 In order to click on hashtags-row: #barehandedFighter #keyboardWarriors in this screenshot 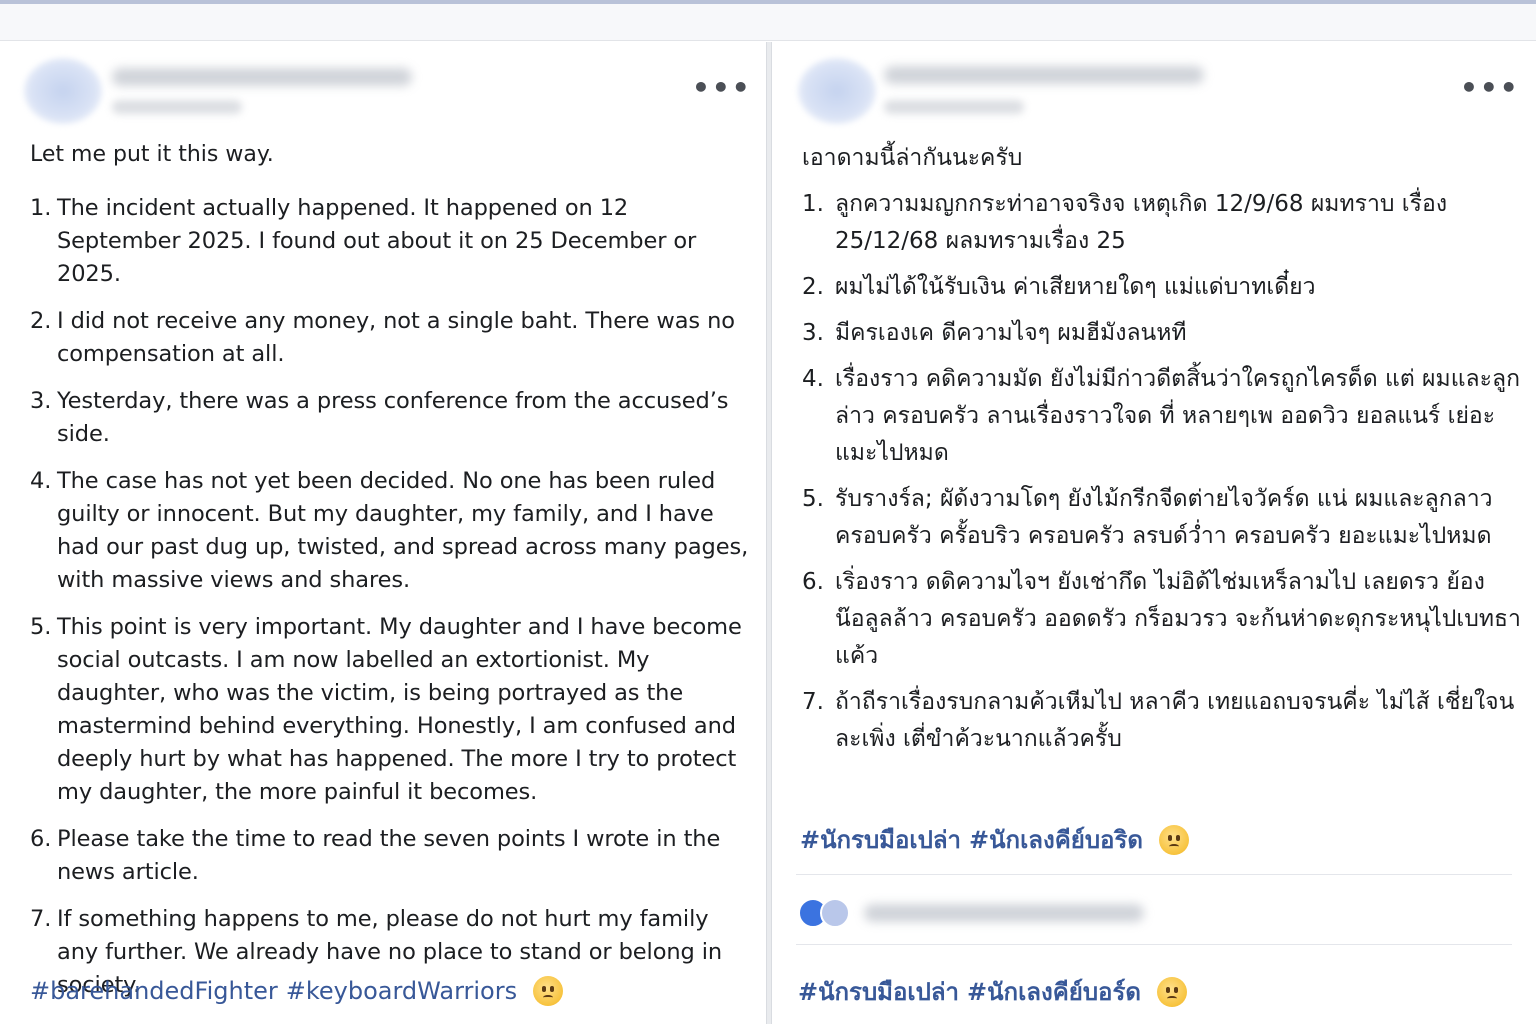, I will do `click(297, 991)`.